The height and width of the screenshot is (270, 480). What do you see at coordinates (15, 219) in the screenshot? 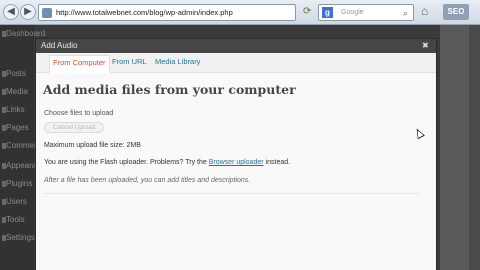
I see `sidebar-item-tools: Tools` at bounding box center [15, 219].